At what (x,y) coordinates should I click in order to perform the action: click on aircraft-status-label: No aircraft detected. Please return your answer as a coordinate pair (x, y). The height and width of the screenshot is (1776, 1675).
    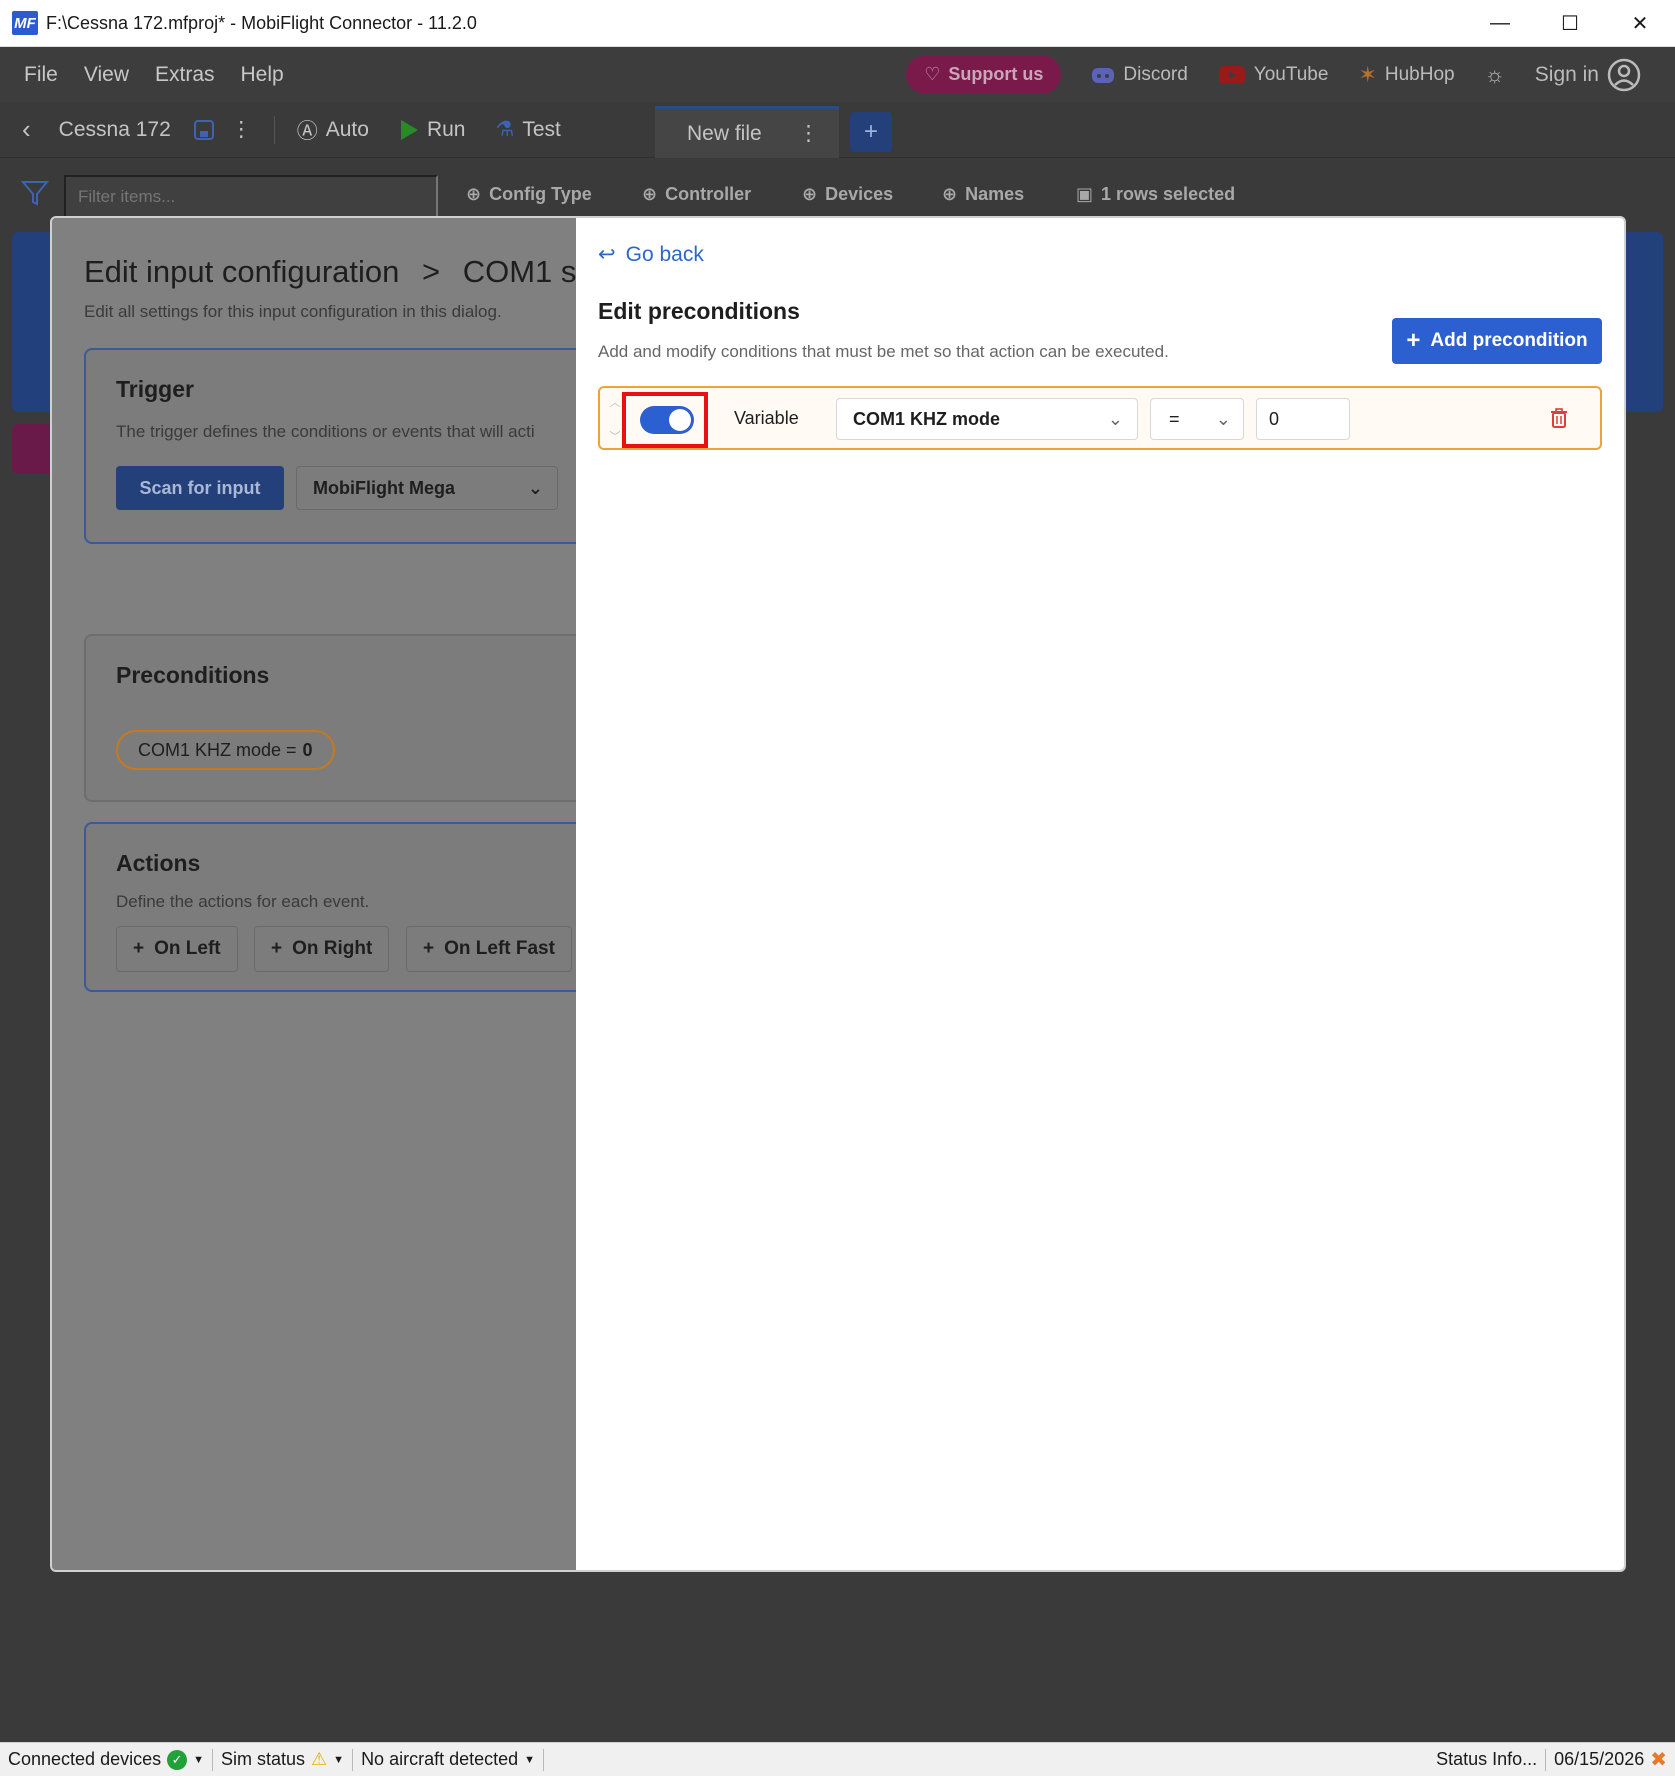
    Looking at the image, I should click on (440, 1759).